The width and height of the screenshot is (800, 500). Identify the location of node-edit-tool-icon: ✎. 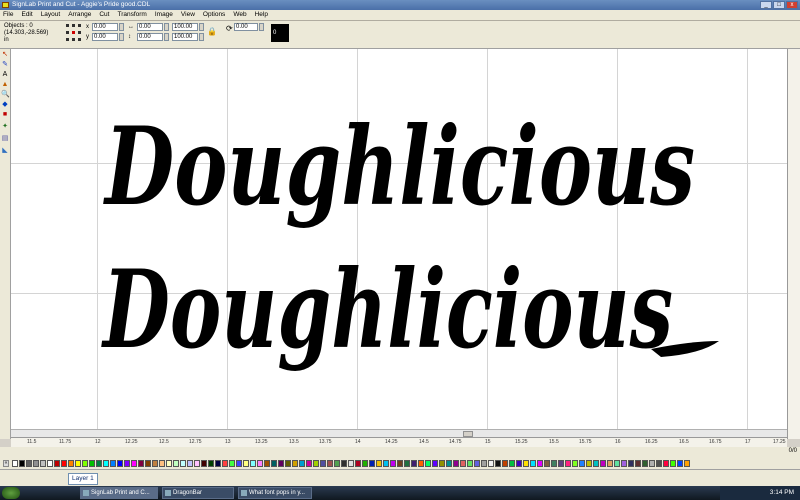
(5, 65).